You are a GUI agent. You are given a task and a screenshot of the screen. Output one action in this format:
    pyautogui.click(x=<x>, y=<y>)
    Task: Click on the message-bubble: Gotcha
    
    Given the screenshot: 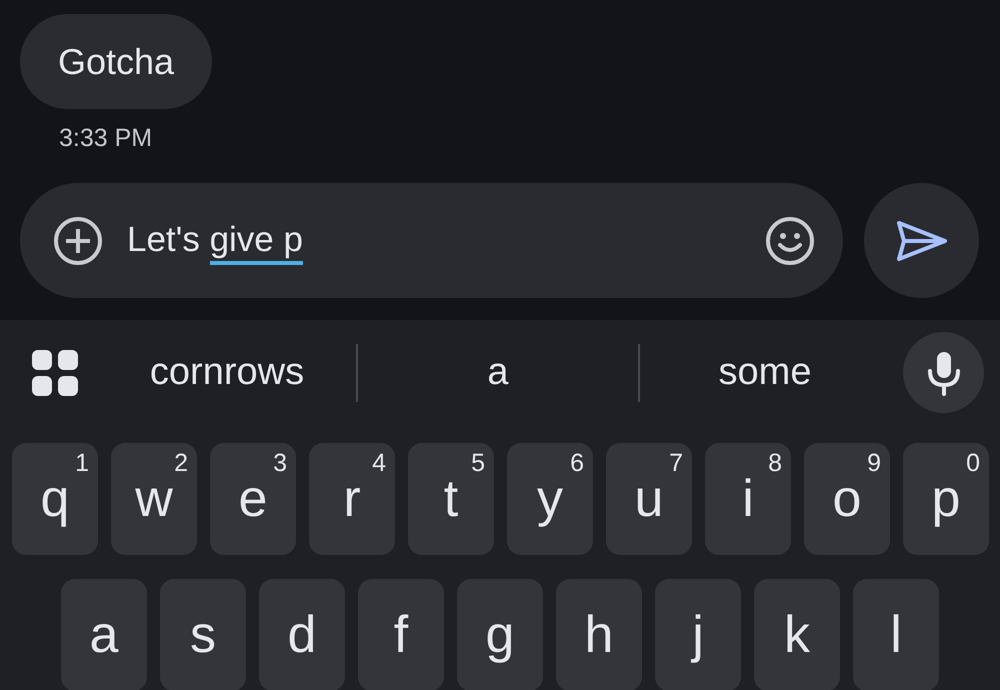 What is the action you would take?
    pyautogui.click(x=116, y=61)
    